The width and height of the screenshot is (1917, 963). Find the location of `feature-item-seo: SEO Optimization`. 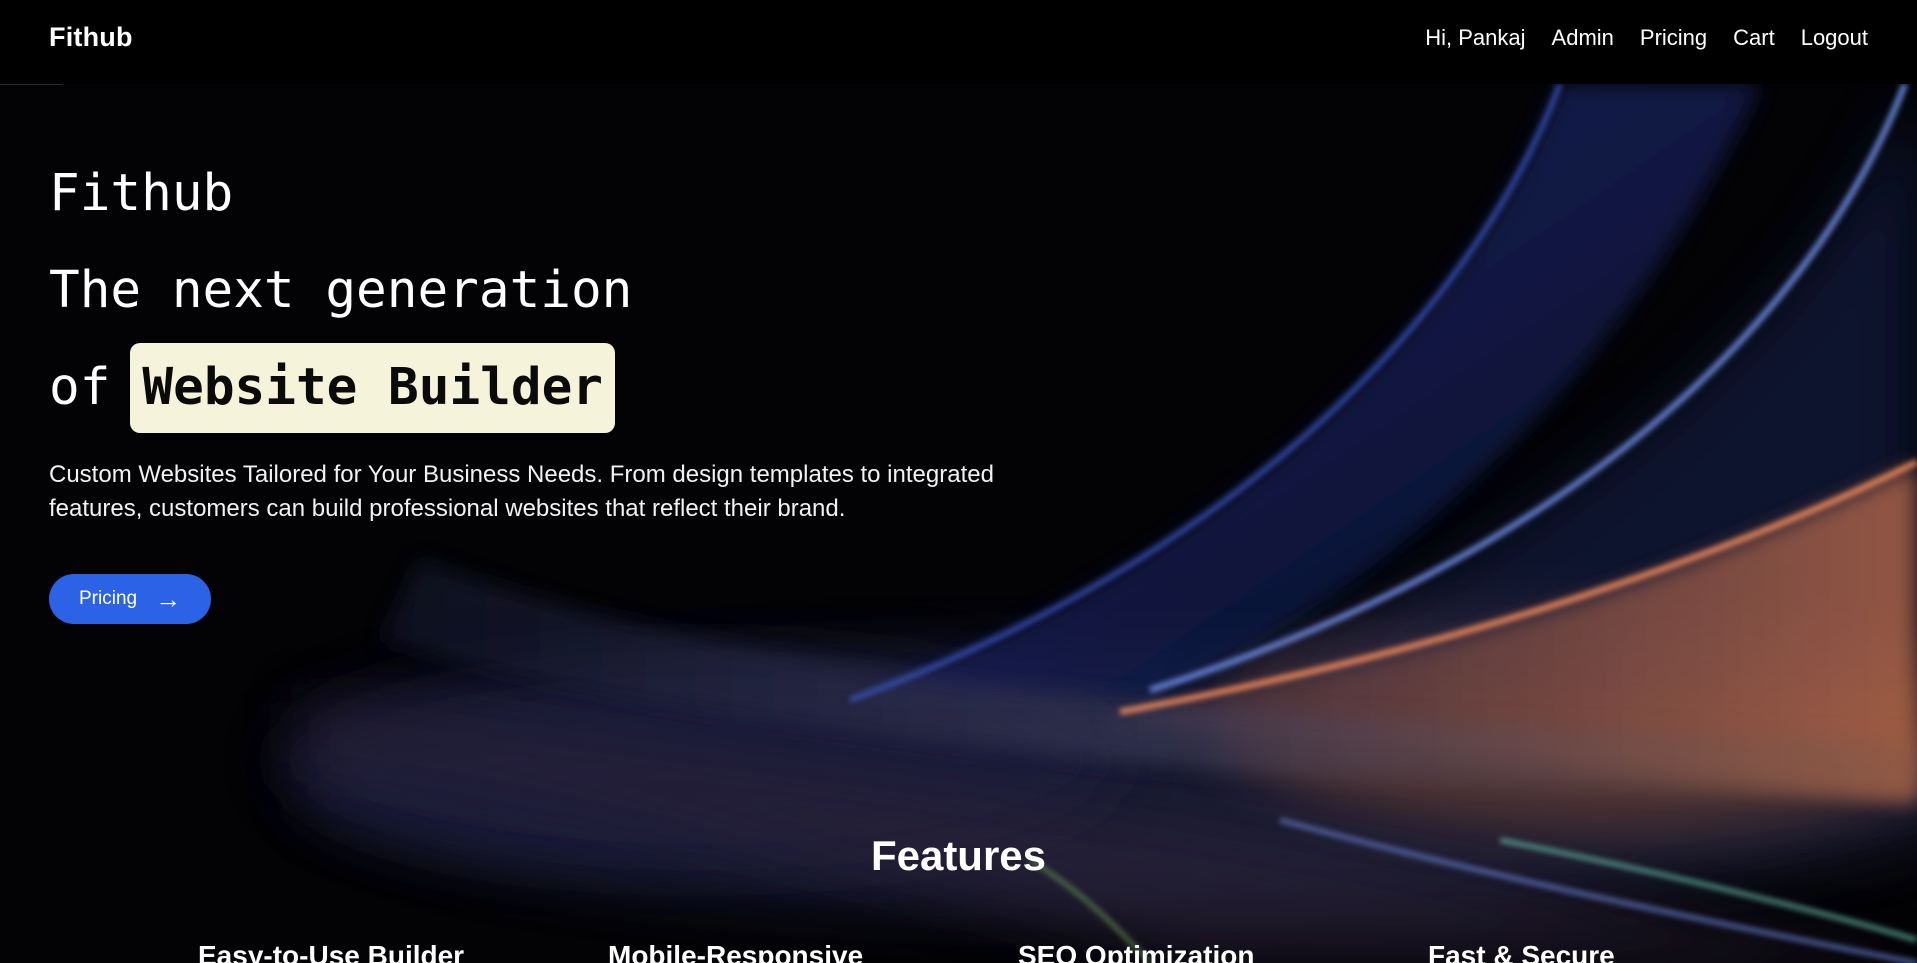

feature-item-seo: SEO Optimization is located at coordinates (1136, 951).